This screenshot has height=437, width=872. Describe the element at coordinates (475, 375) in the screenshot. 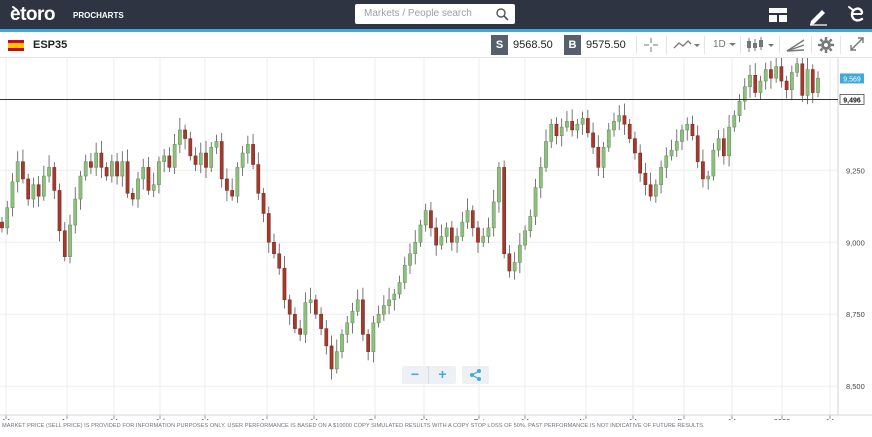

I see `share-button` at that location.